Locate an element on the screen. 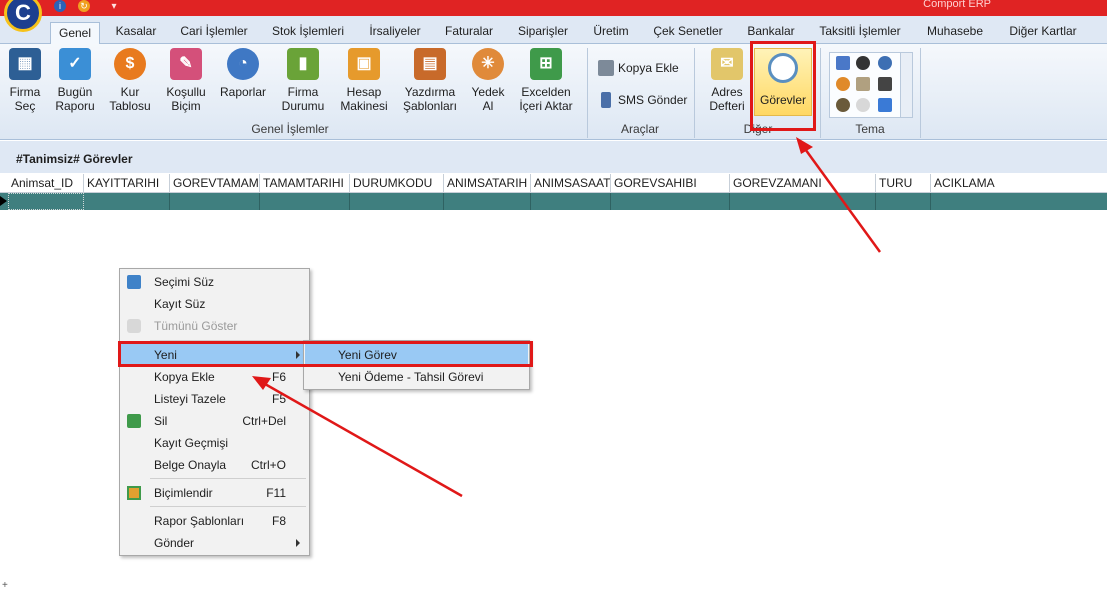 The height and width of the screenshot is (593, 1107). button-label: İçeri Aktar is located at coordinates (546, 106).